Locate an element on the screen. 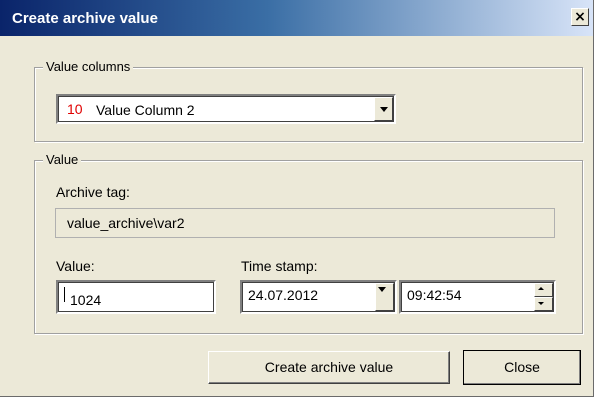 Image resolution: width=595 pixels, height=398 pixels. value-label: Value: is located at coordinates (75, 266).